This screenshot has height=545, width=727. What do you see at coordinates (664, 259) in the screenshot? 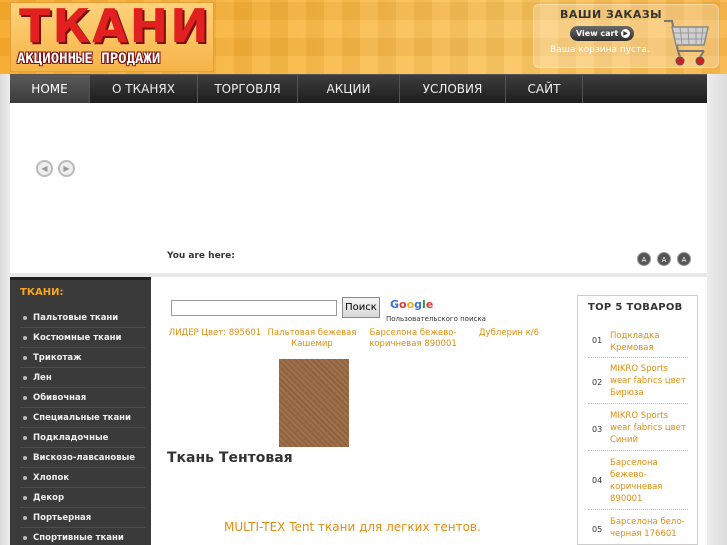
I see `font-size-medium-button: A` at bounding box center [664, 259].